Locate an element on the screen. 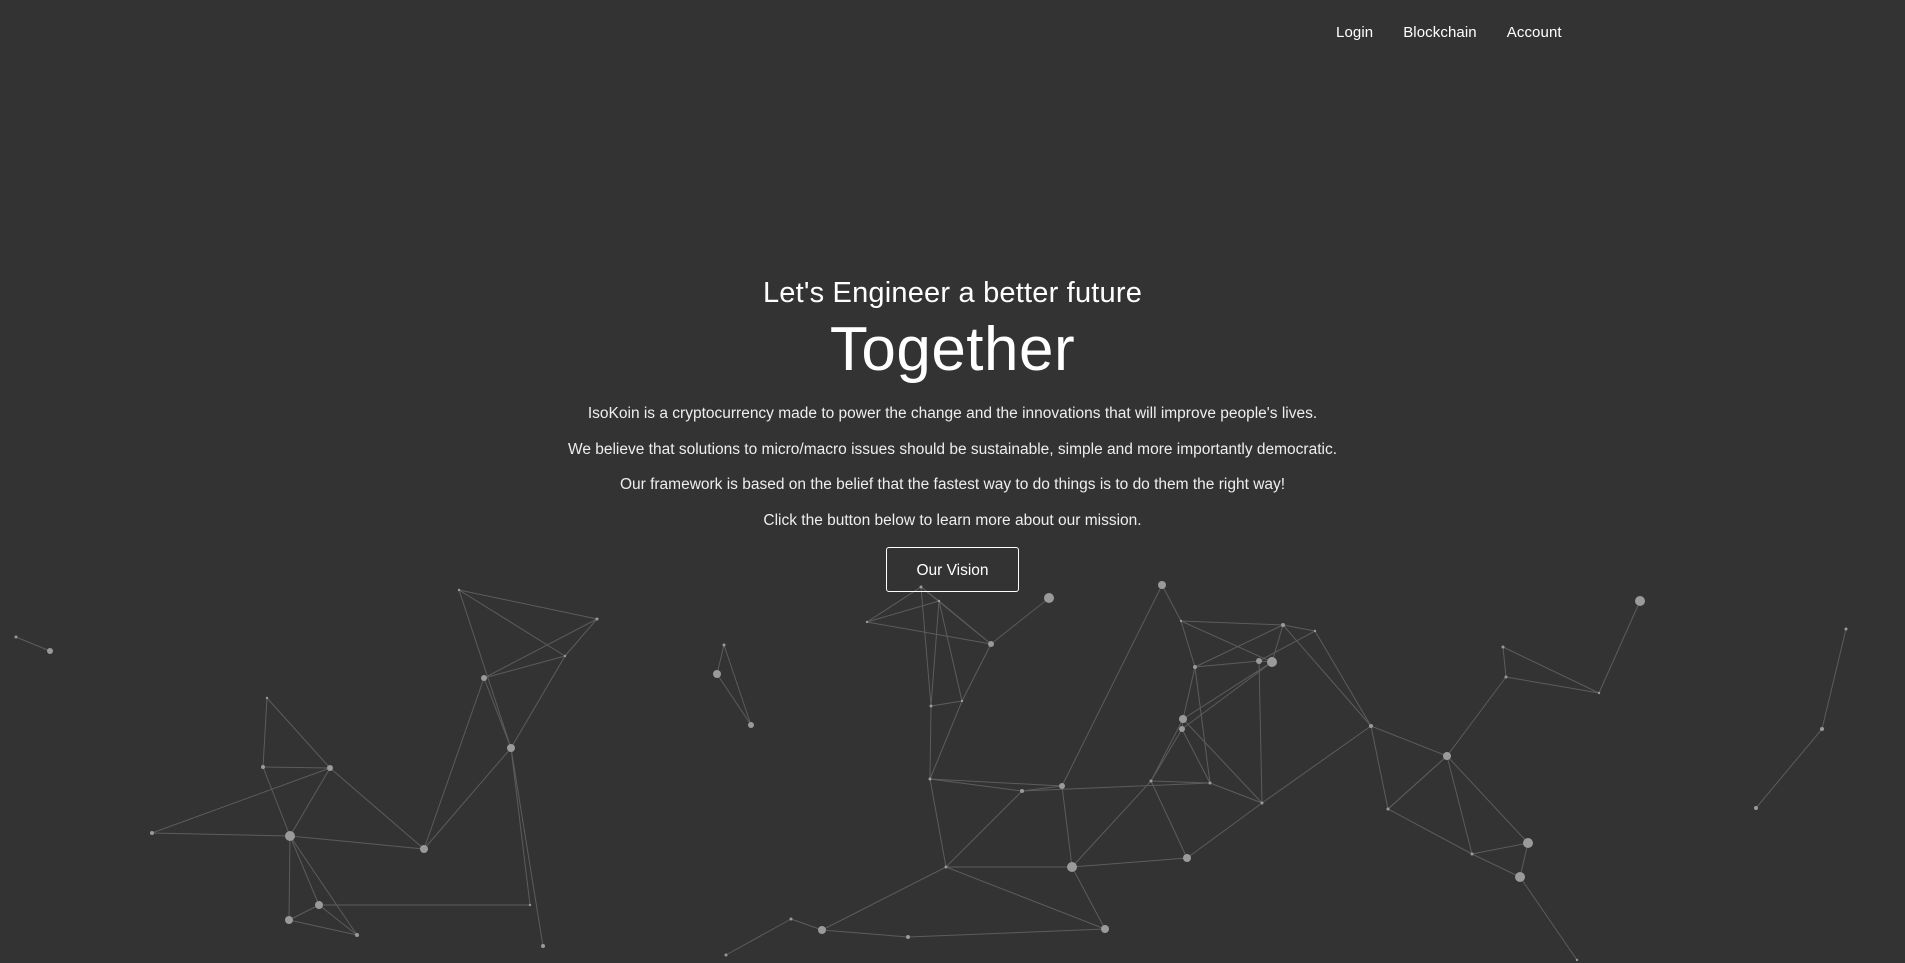 The height and width of the screenshot is (963, 1905). nav-account-link: Account is located at coordinates (1534, 32).